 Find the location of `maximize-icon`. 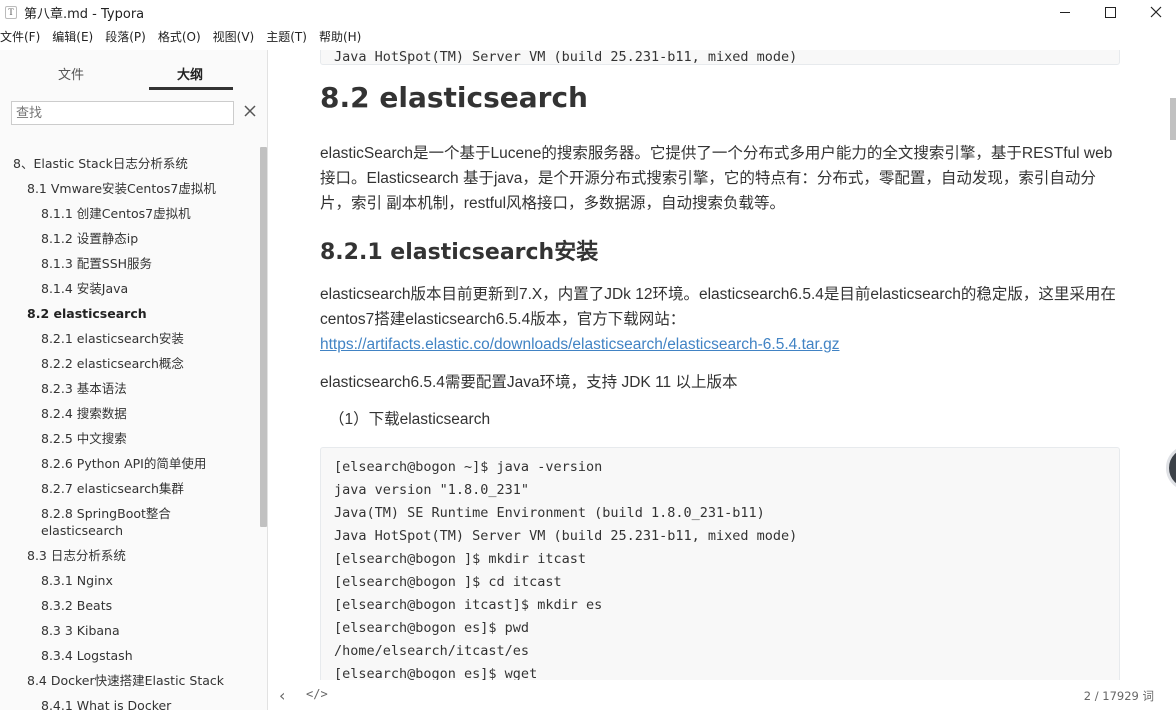

maximize-icon is located at coordinates (1110, 12).